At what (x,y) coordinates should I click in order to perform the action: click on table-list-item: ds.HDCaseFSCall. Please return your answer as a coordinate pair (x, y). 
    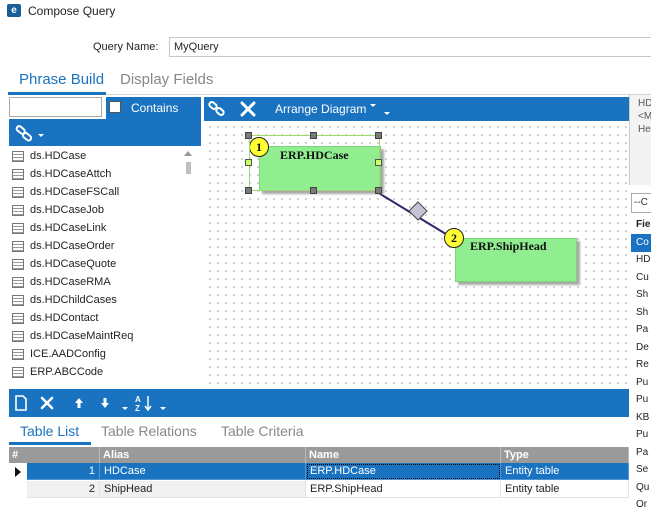
    Looking at the image, I should click on (96, 193).